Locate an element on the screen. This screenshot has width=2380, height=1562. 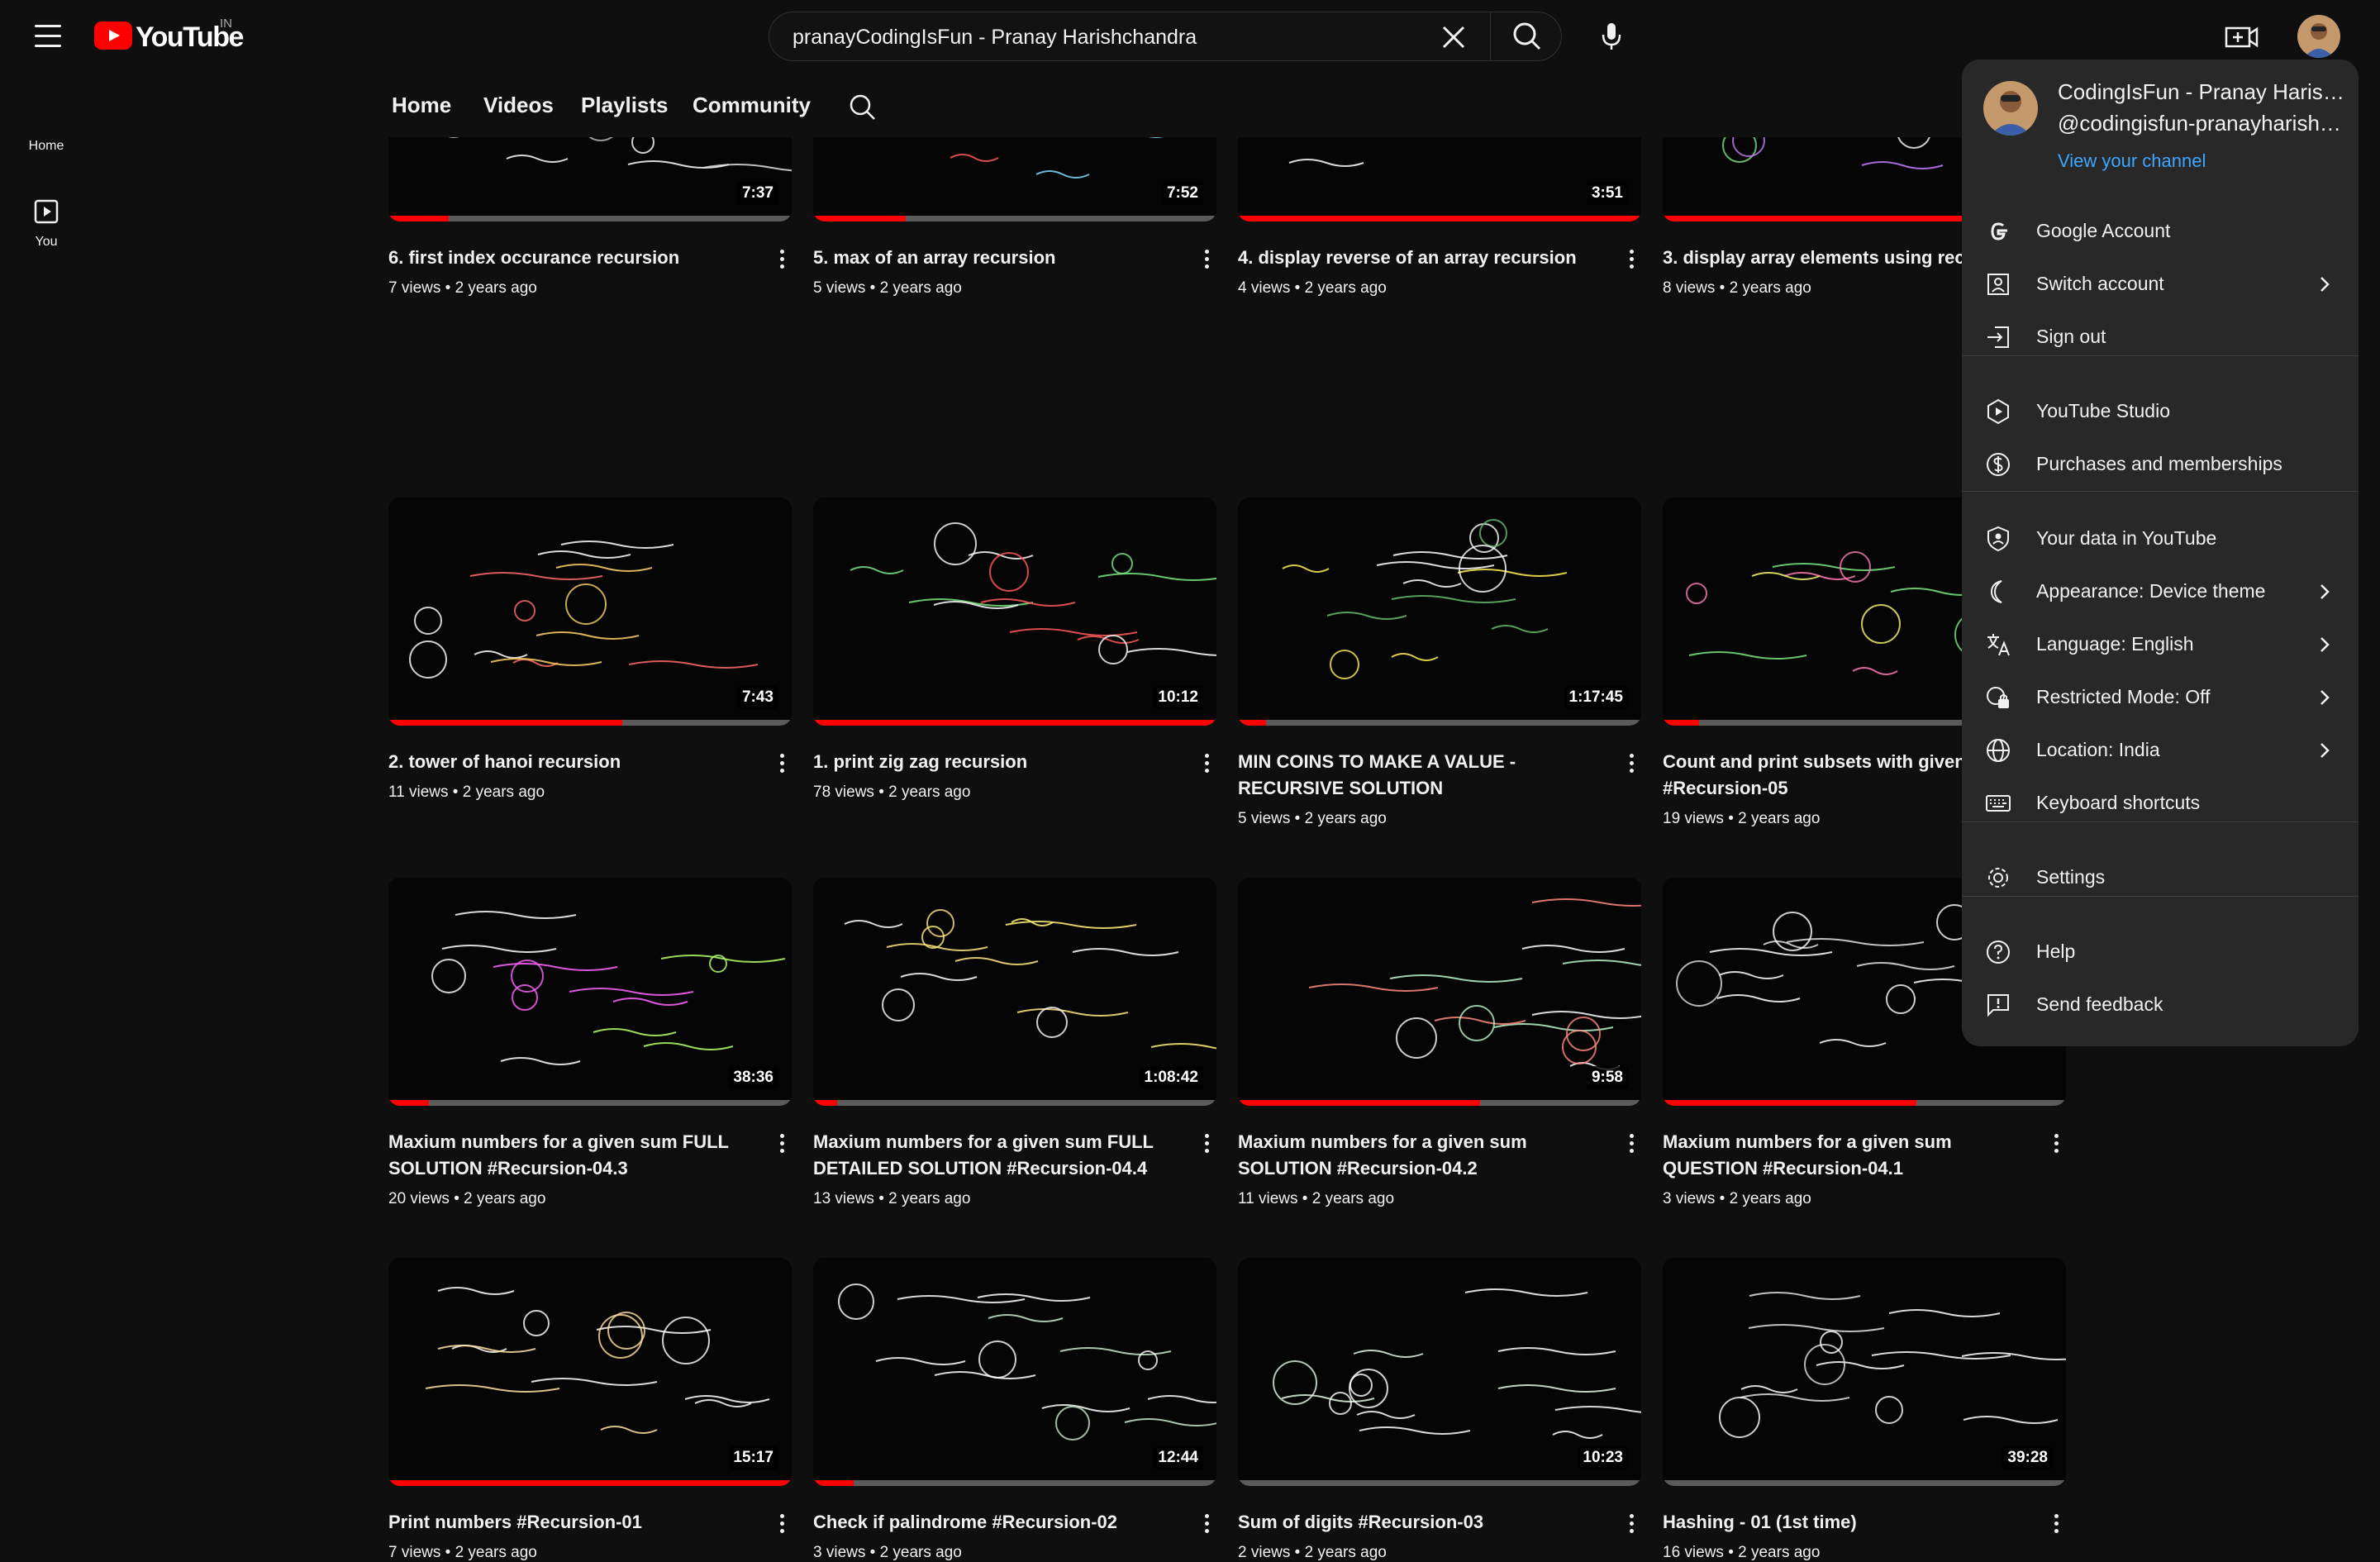
search-input is located at coordinates (1082, 37).